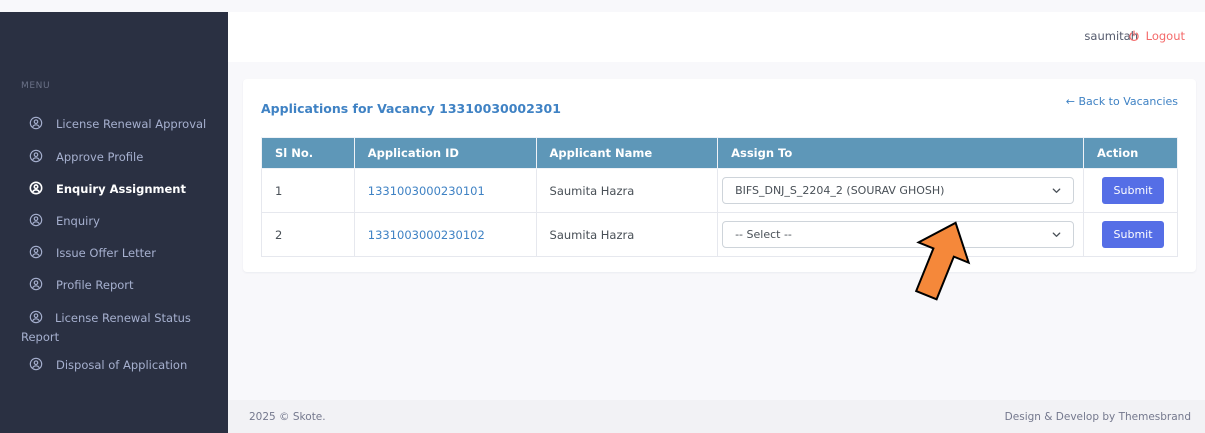 This screenshot has height=433, width=1205. Describe the element at coordinates (36, 86) in the screenshot. I see `menu-title: MENU` at that location.